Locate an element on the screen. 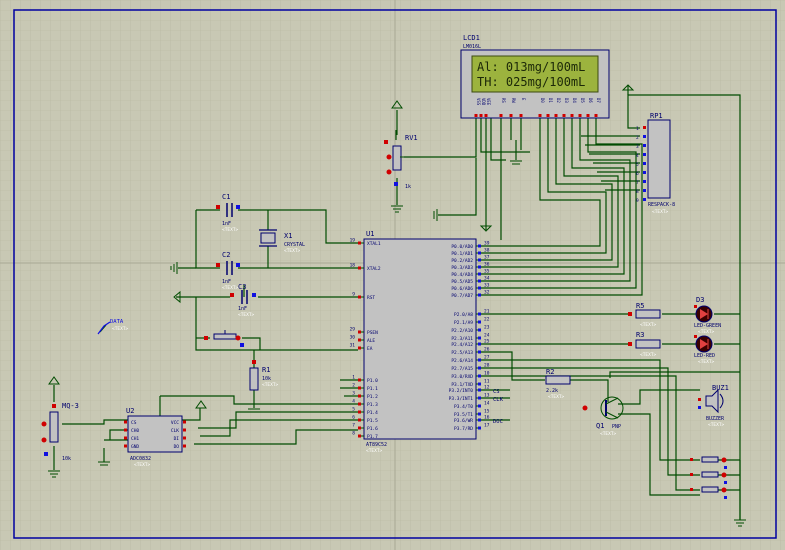 The image size is (785, 550). c1-text: <TEXT> is located at coordinates (230, 230).